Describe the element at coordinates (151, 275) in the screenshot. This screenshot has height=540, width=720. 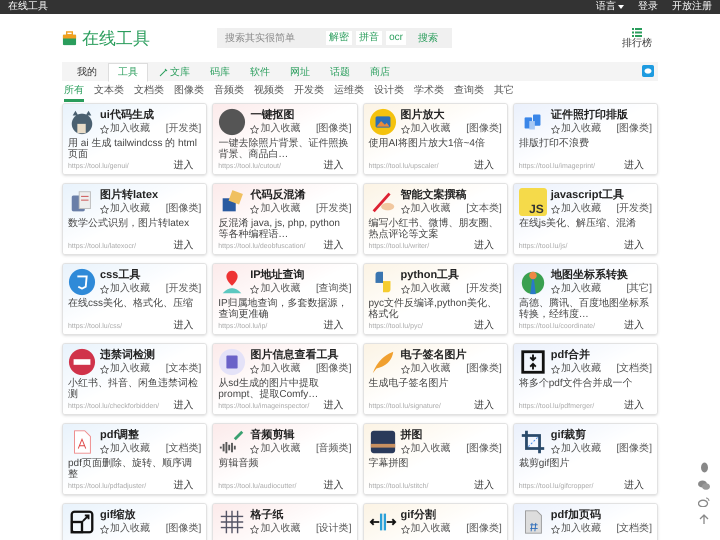
I see `tool-title: css工具` at that location.